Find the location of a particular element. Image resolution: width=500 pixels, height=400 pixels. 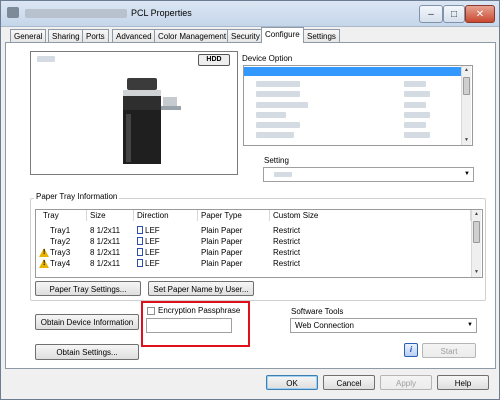

model-name-redacted is located at coordinates (46, 59).